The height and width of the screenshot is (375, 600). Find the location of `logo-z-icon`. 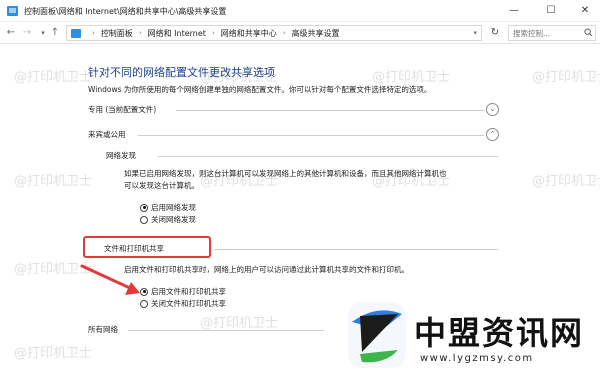

logo-z-icon is located at coordinates (377, 335).